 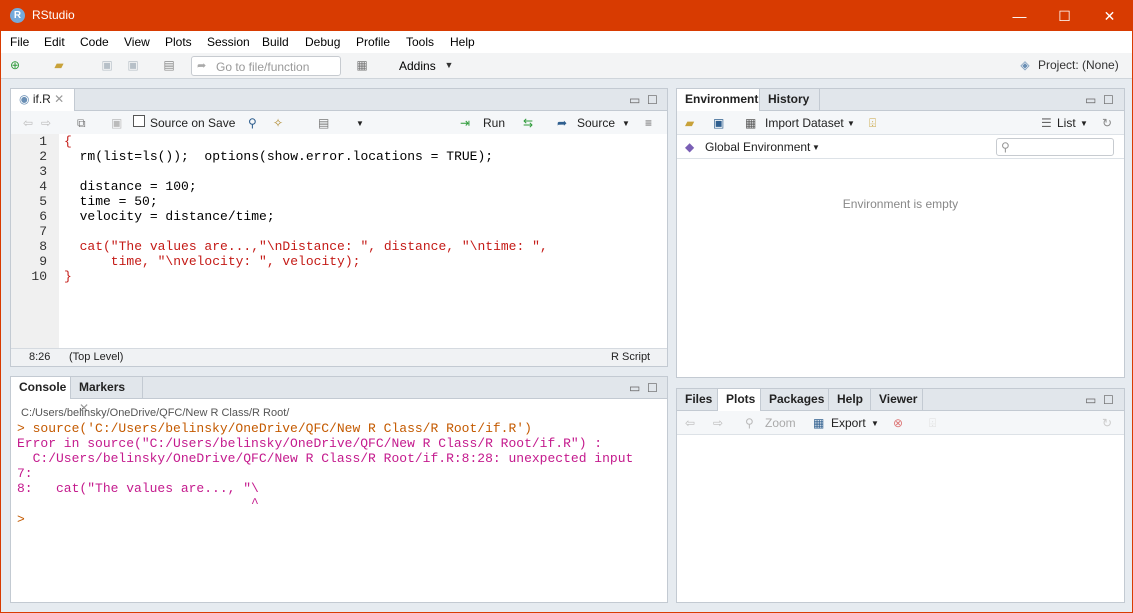 What do you see at coordinates (749, 423) in the screenshot?
I see `zoom-icon: ⚲` at bounding box center [749, 423].